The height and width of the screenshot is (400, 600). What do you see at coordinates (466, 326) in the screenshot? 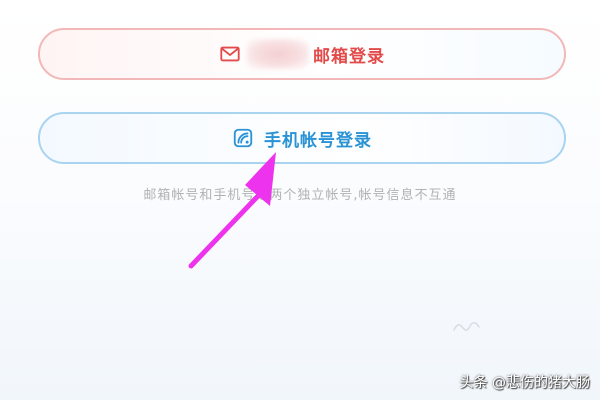
I see `decorative-swirl-icon` at bounding box center [466, 326].